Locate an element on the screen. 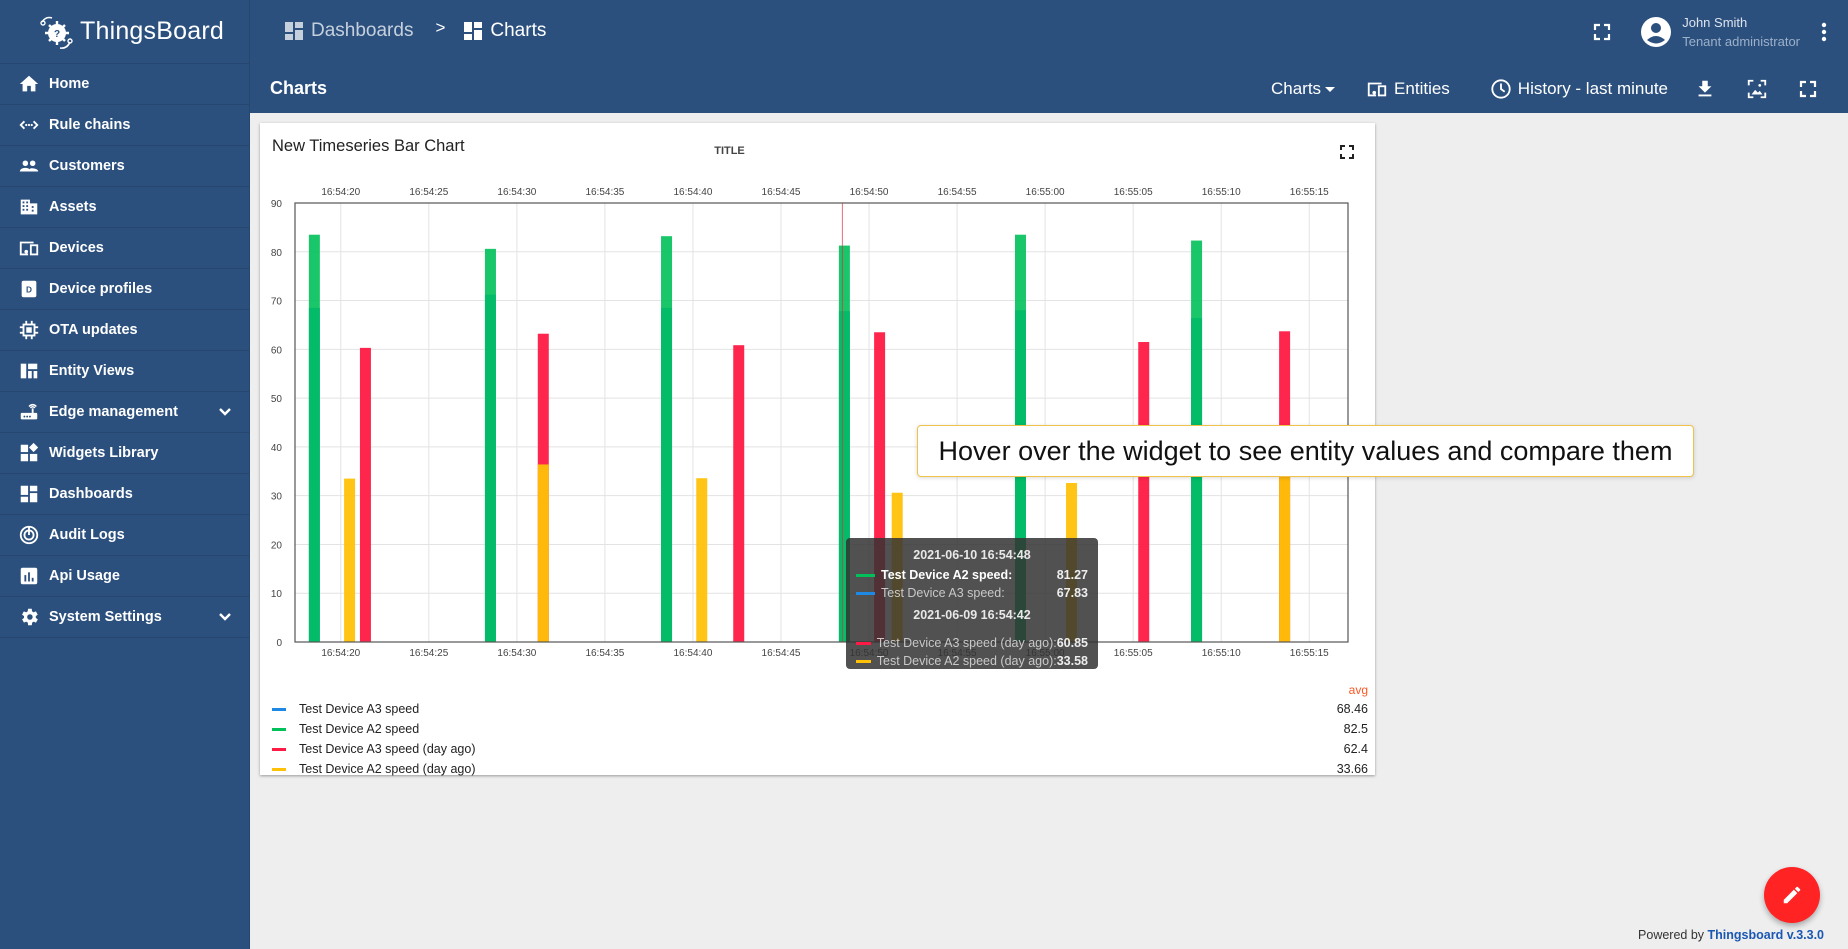  sidebar-item-audit-logs: Audit Logs is located at coordinates (124, 535).